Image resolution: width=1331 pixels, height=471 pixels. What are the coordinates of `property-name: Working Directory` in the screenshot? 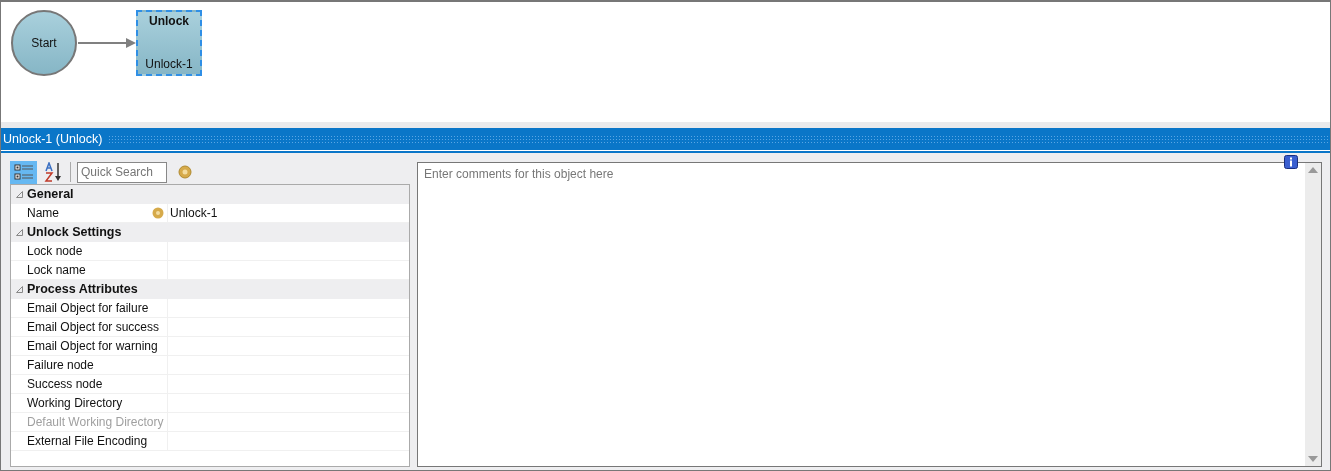 It's located at (75, 403).